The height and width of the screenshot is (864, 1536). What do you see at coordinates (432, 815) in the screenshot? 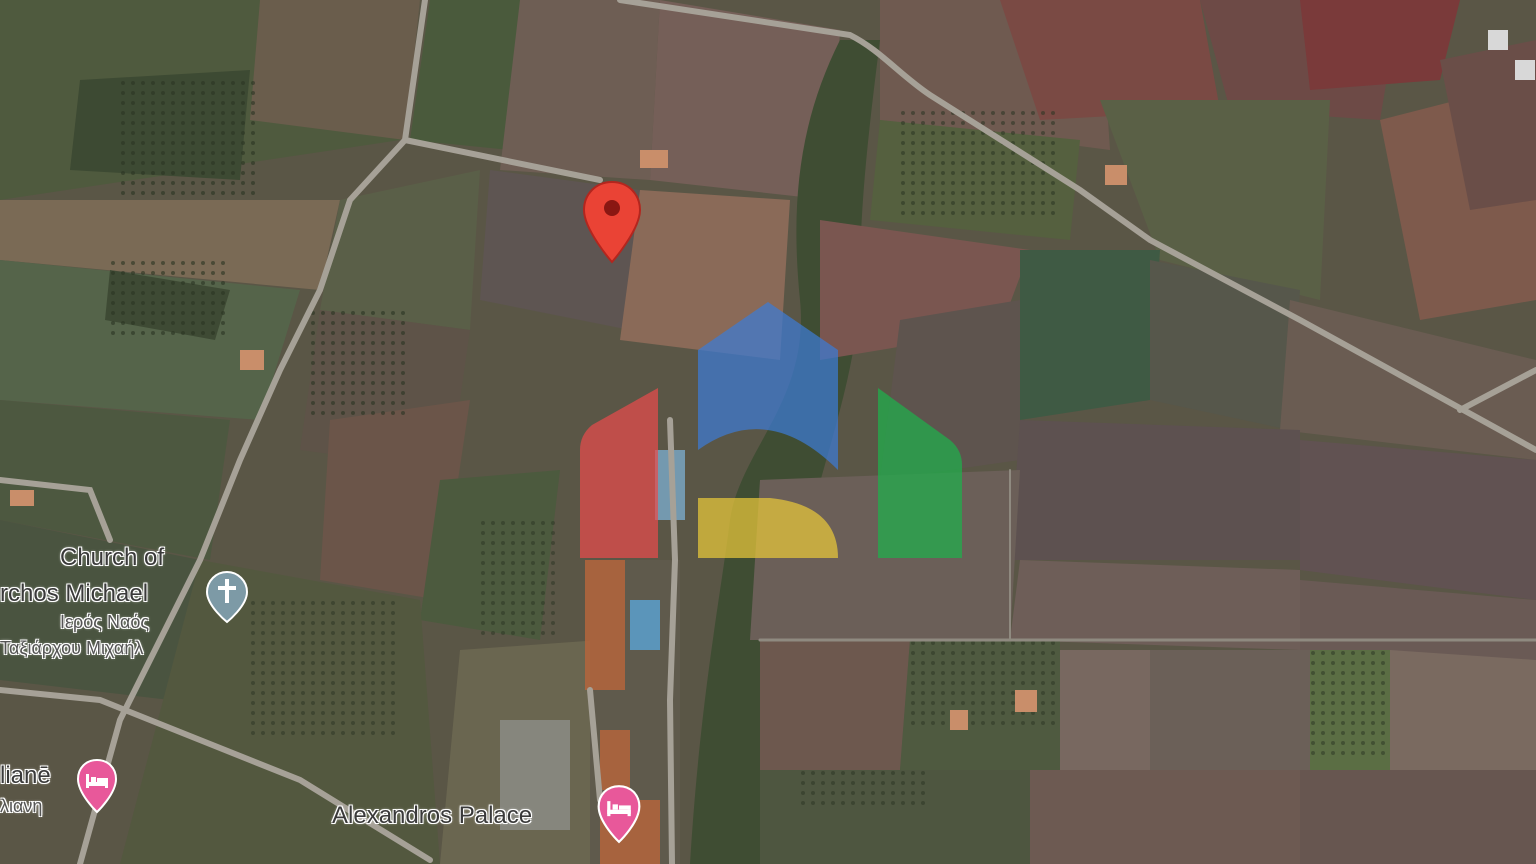
I see `hotel-right-name: Alexandros Palace` at bounding box center [432, 815].